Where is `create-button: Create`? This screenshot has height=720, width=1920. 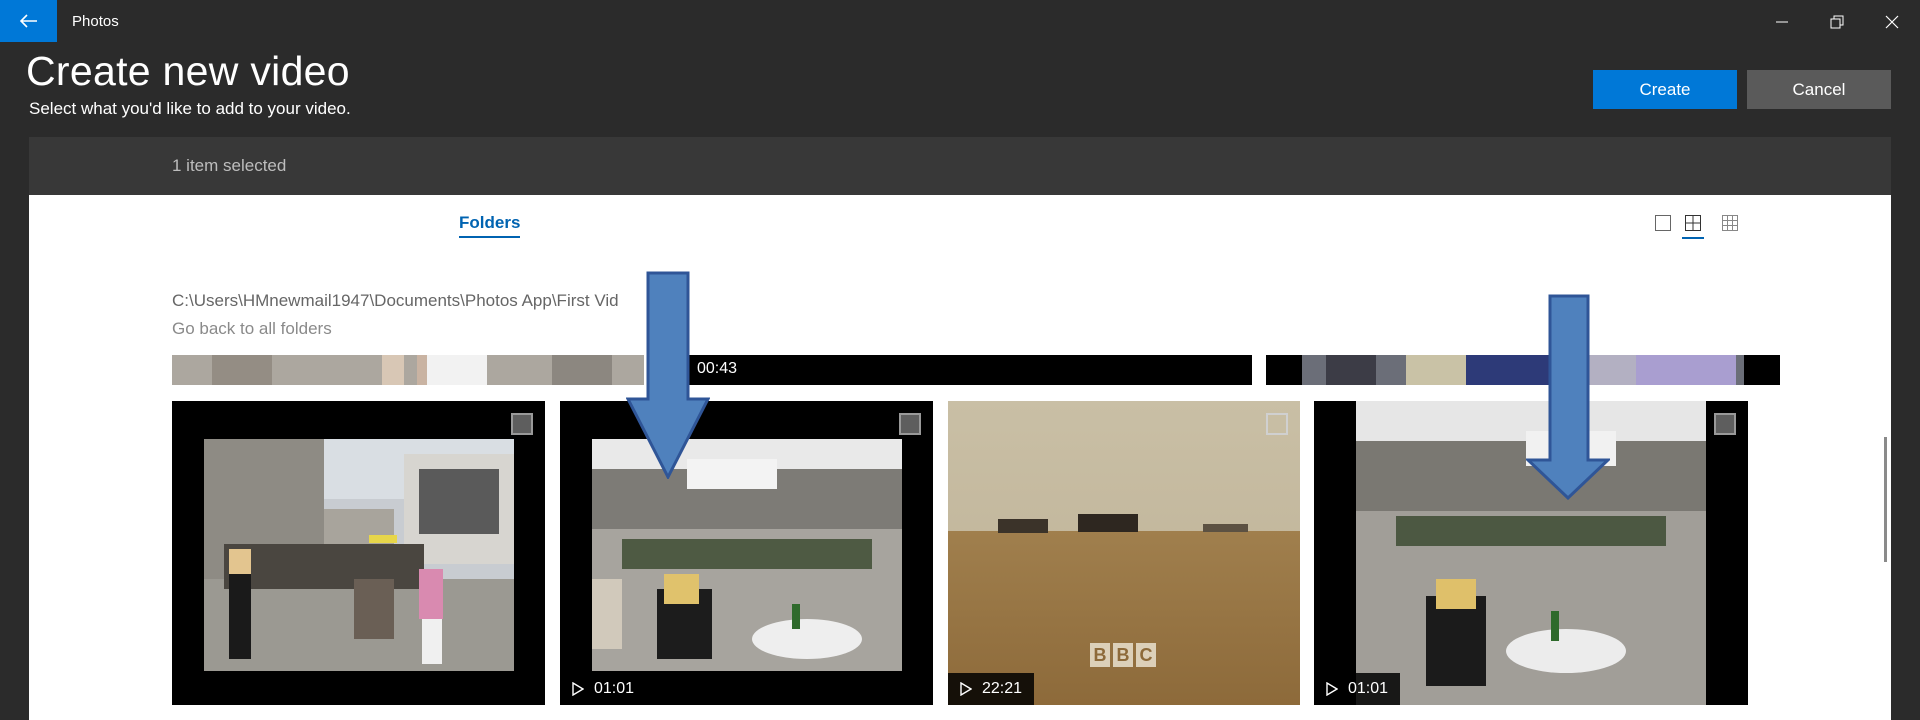
create-button: Create is located at coordinates (1665, 89).